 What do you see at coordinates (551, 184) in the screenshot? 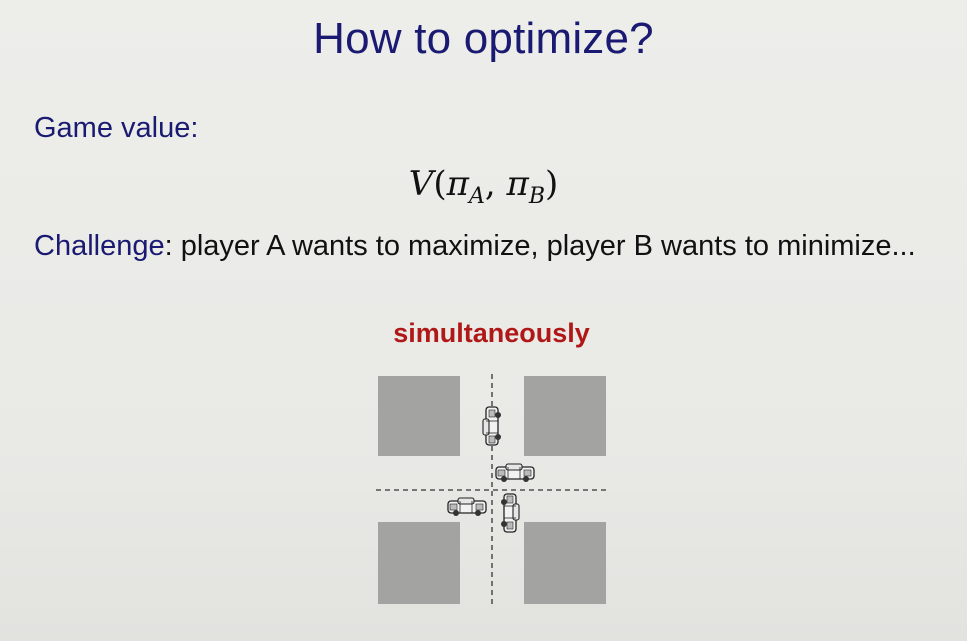
I see `formula-close-paren: )` at bounding box center [551, 184].